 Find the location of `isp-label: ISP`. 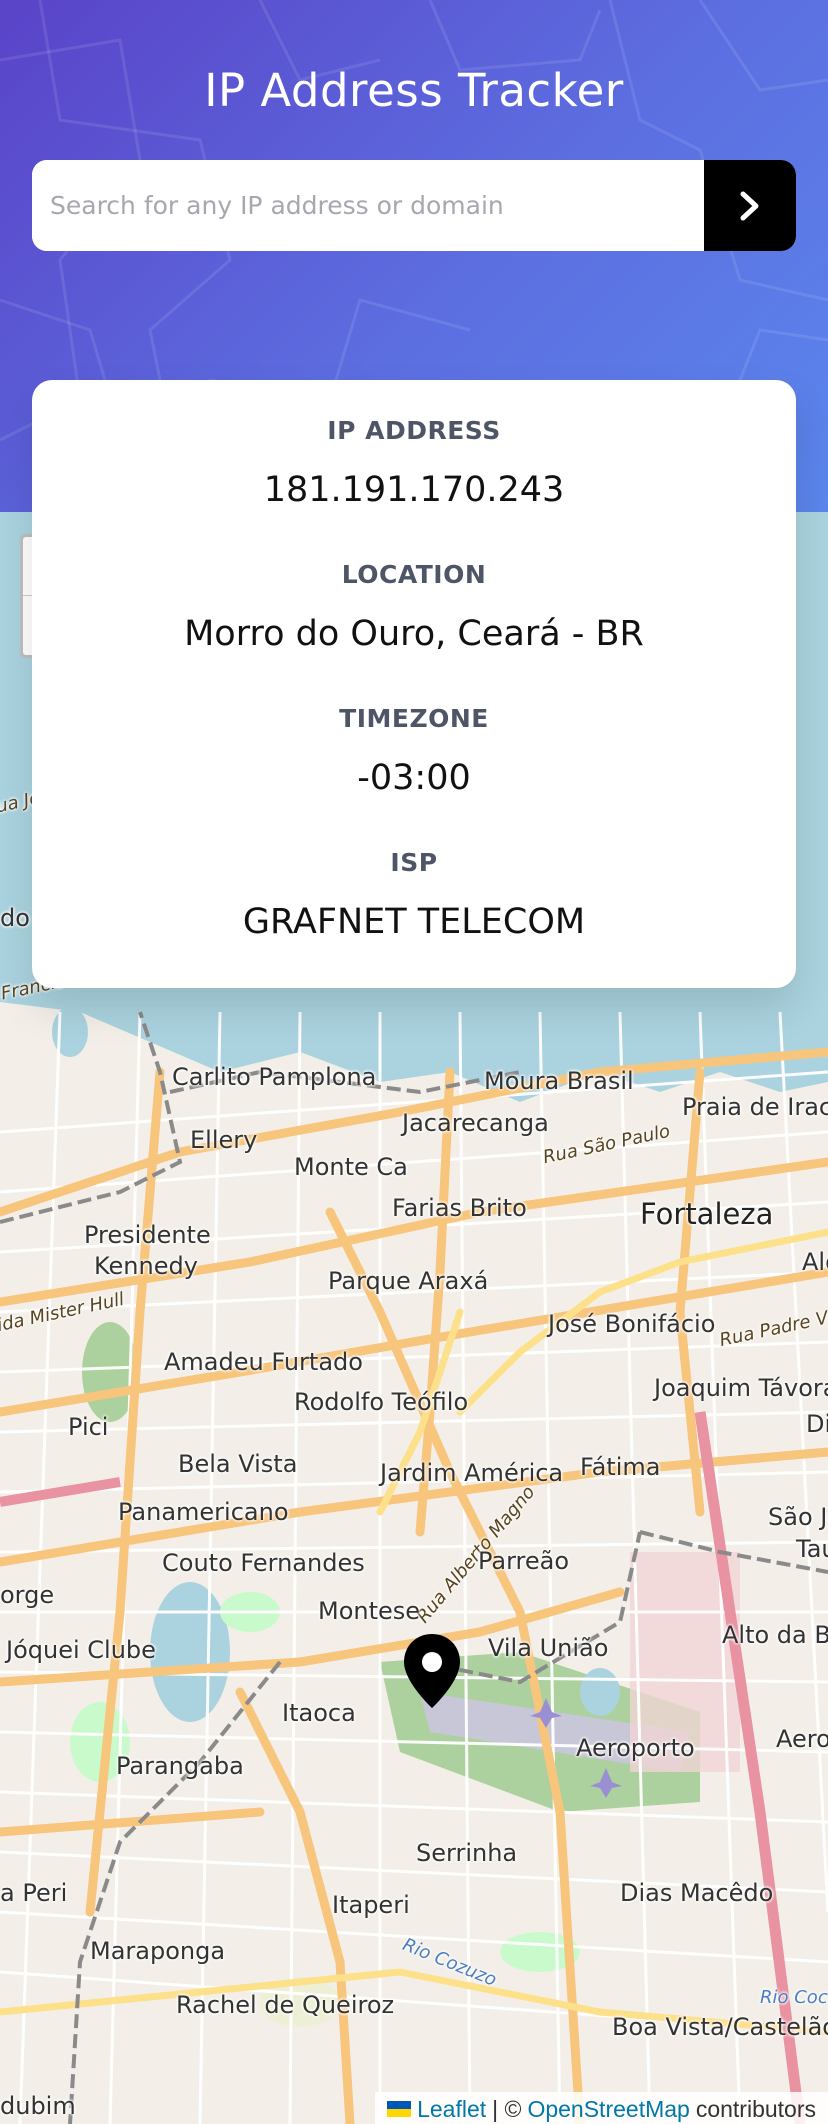

isp-label: ISP is located at coordinates (414, 862).